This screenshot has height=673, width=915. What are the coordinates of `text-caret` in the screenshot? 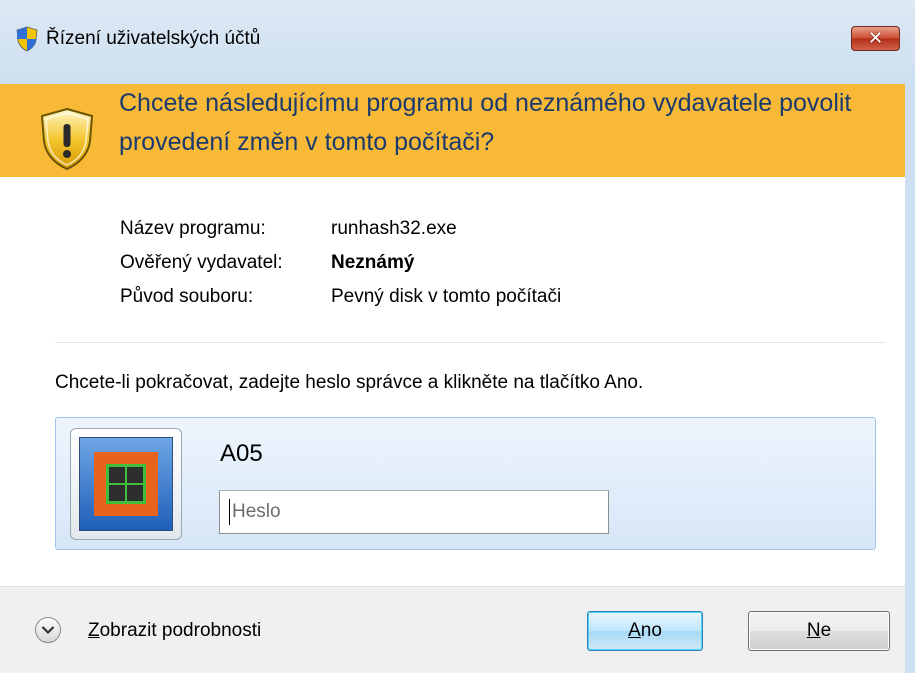 It's located at (229, 512).